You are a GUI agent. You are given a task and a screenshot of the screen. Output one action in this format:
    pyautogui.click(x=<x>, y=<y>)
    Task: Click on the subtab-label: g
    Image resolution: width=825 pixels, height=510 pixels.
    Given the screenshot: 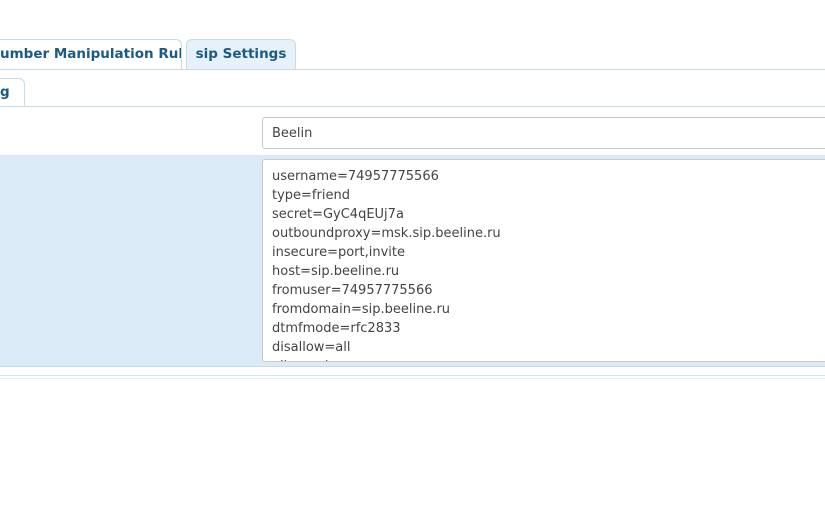 What is the action you would take?
    pyautogui.click(x=5, y=92)
    